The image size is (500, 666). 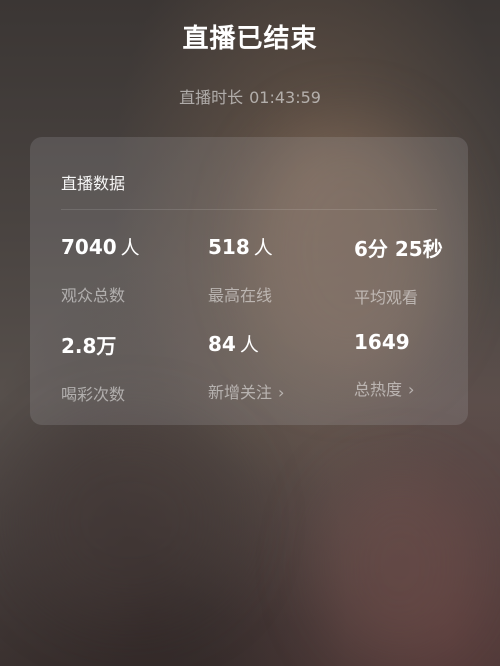 I want to click on page-title: 直播已结束, so click(x=250, y=39).